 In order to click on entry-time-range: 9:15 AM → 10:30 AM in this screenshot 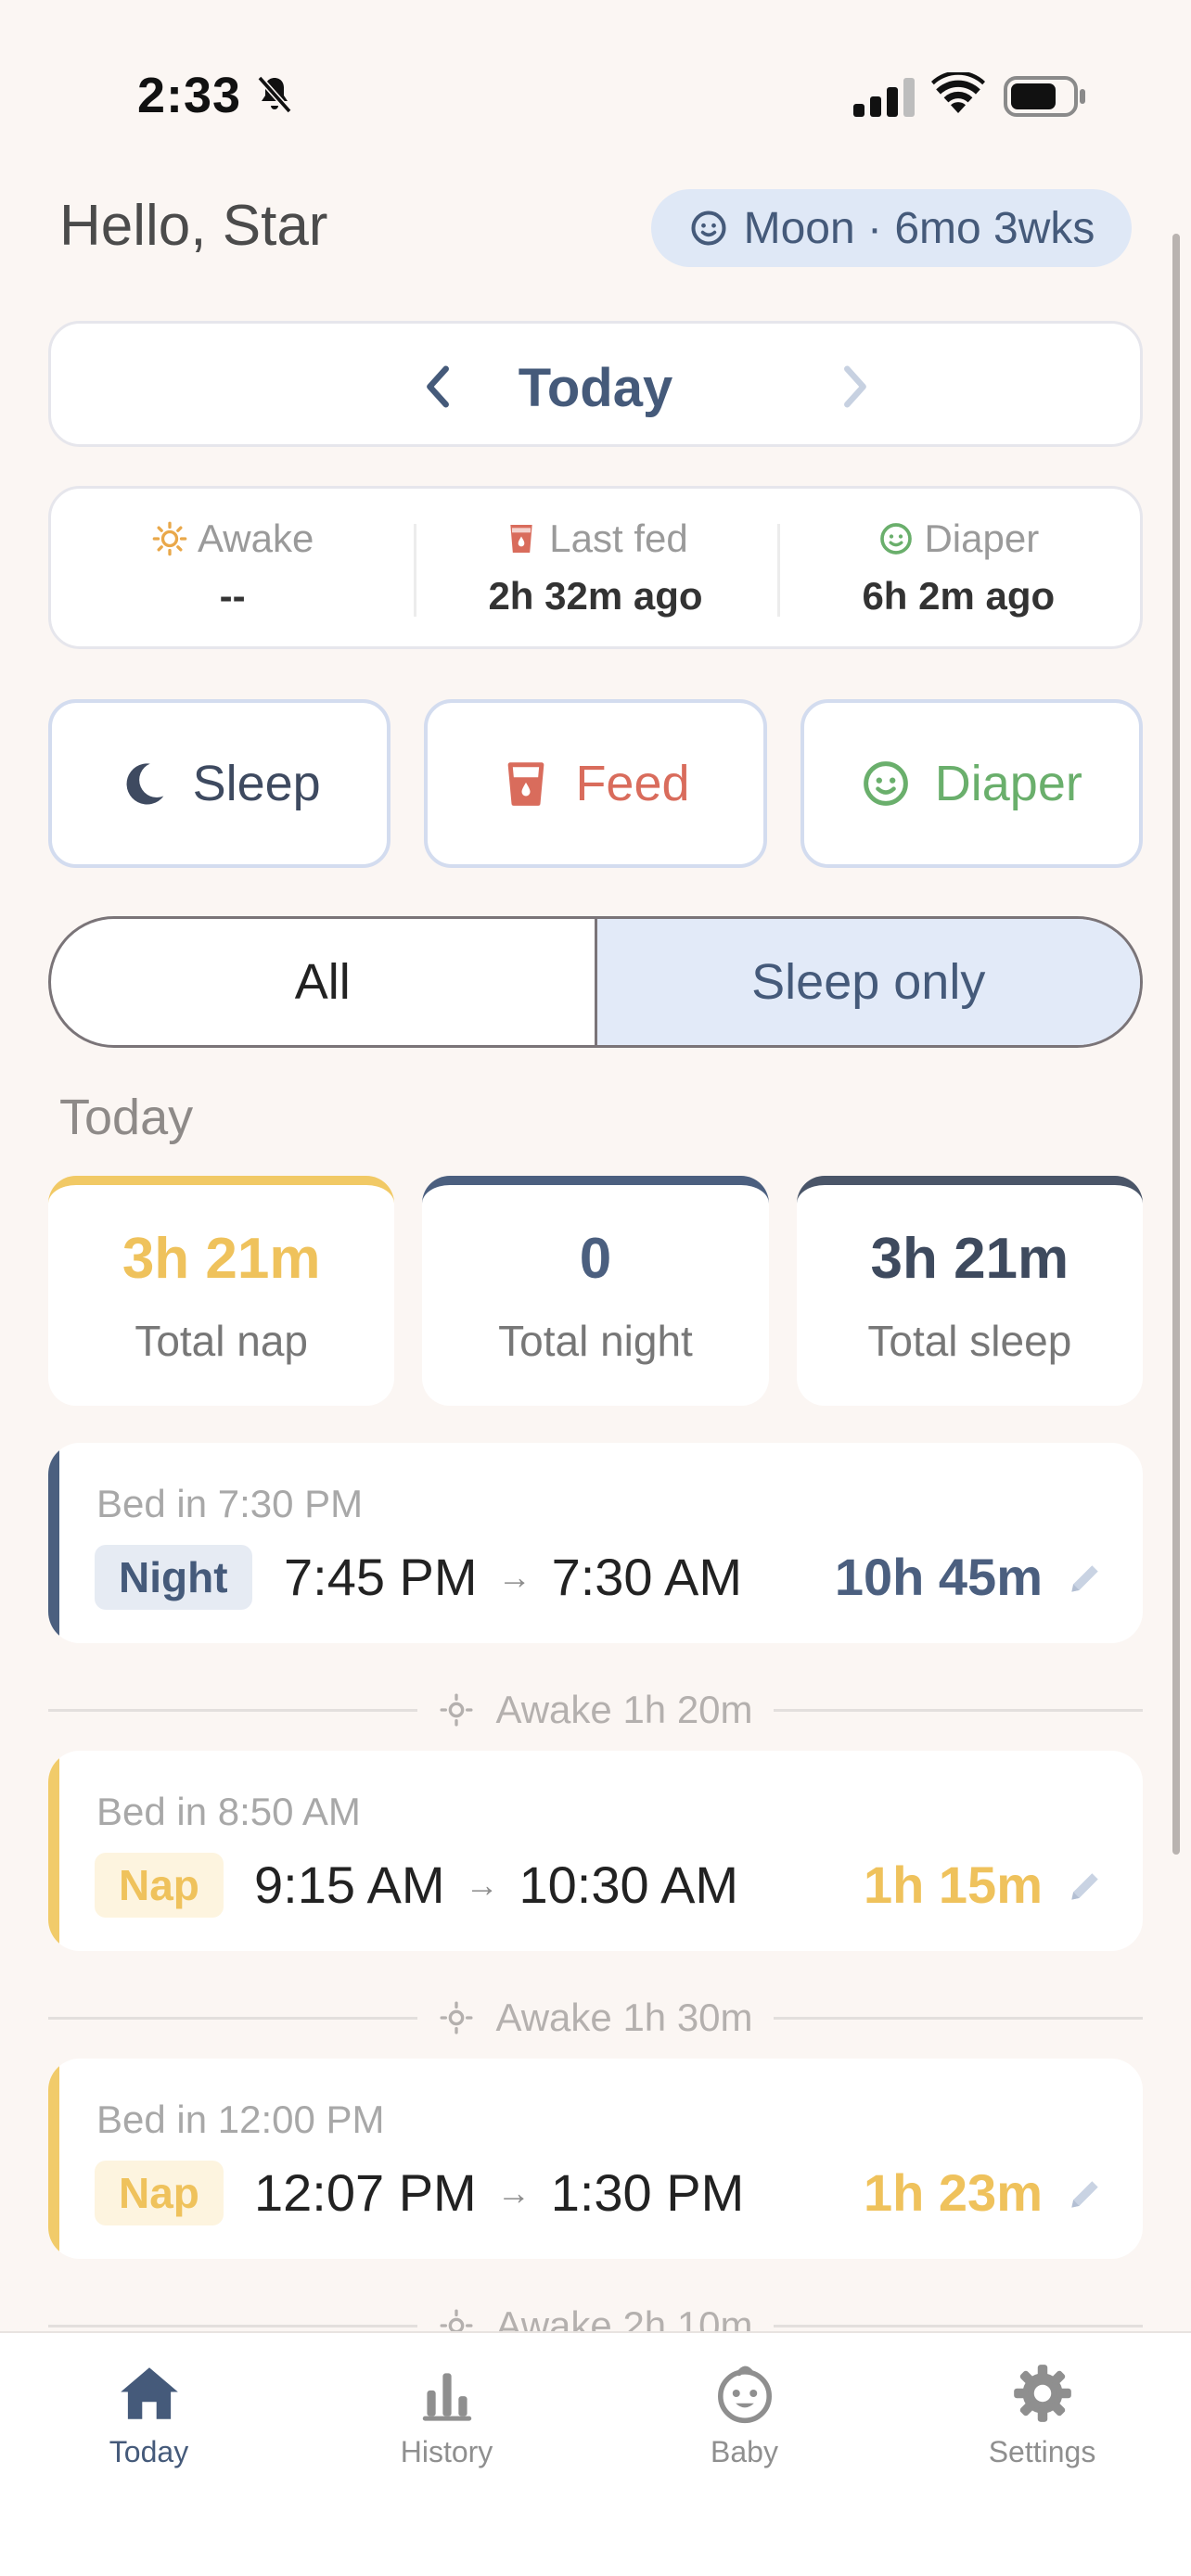, I will do `click(496, 1885)`.